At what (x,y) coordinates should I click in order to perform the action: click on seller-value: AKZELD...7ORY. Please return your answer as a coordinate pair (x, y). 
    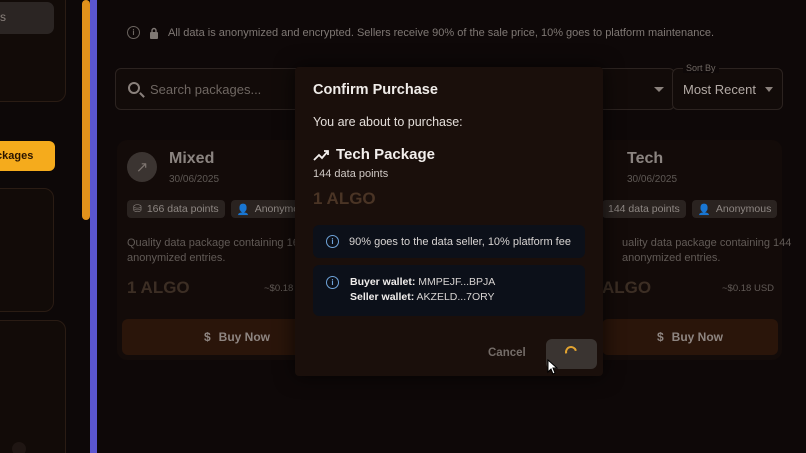
    Looking at the image, I should click on (455, 297).